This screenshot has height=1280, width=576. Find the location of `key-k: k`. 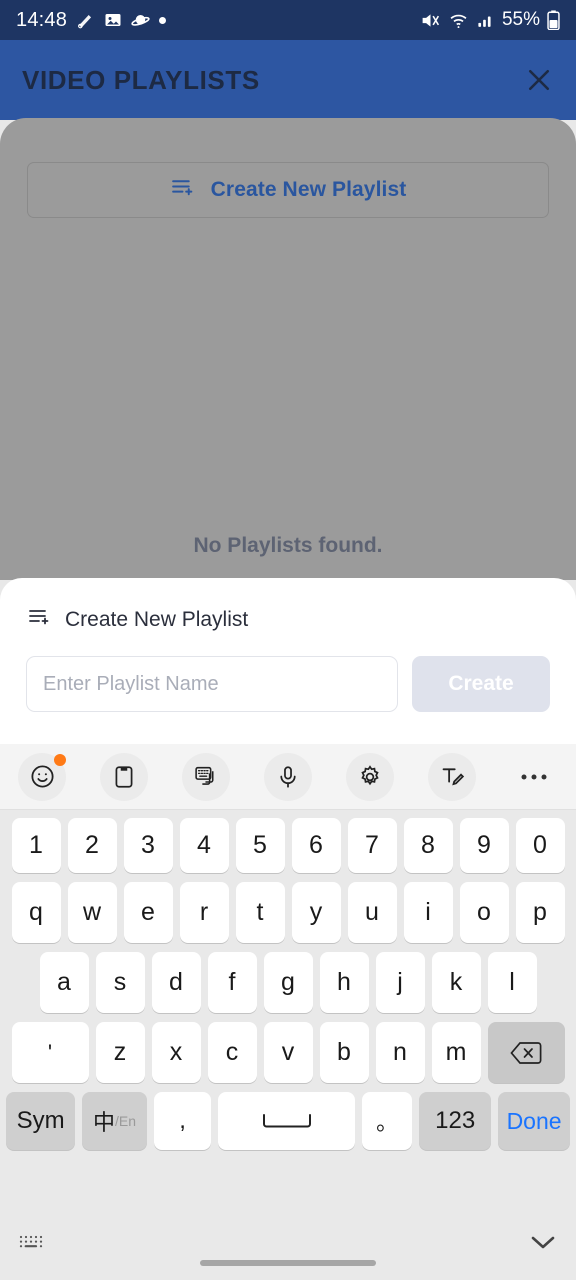

key-k: k is located at coordinates (456, 982).